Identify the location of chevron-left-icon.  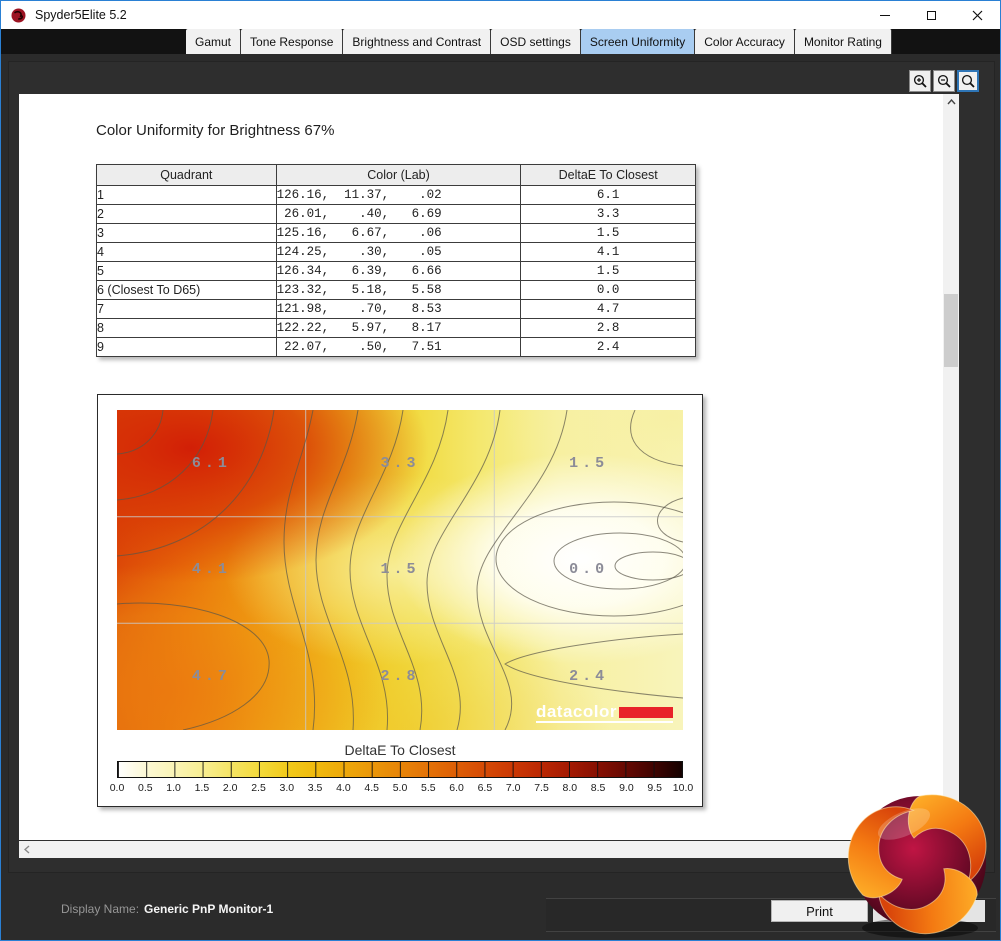
(27, 849).